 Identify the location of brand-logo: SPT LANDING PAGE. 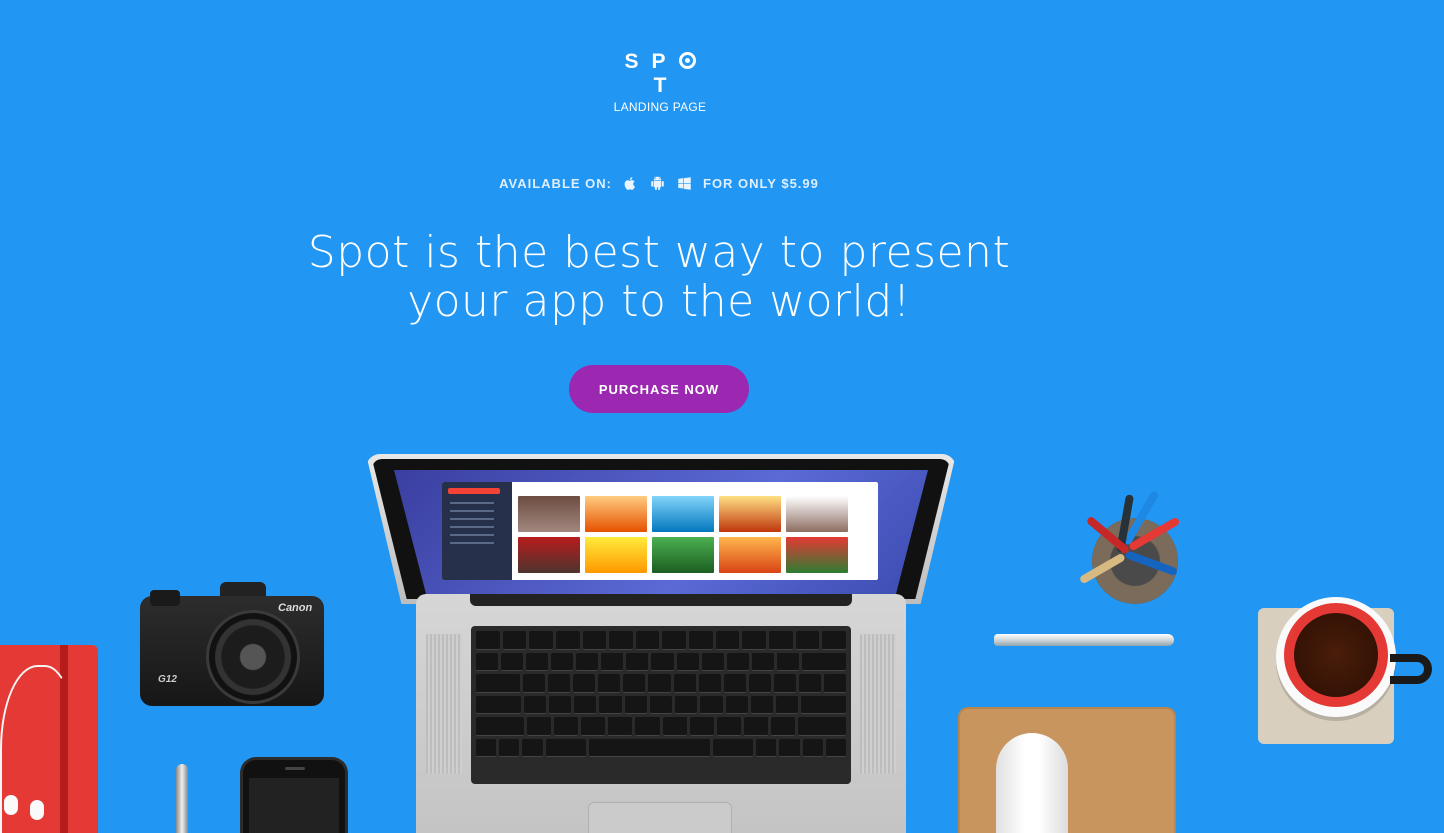
(660, 82).